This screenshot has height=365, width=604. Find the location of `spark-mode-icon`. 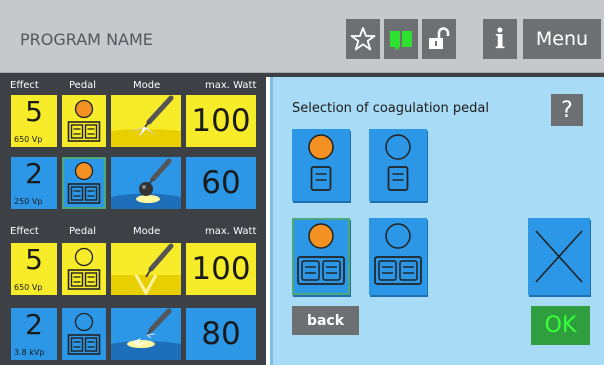

spark-mode-icon is located at coordinates (146, 334).